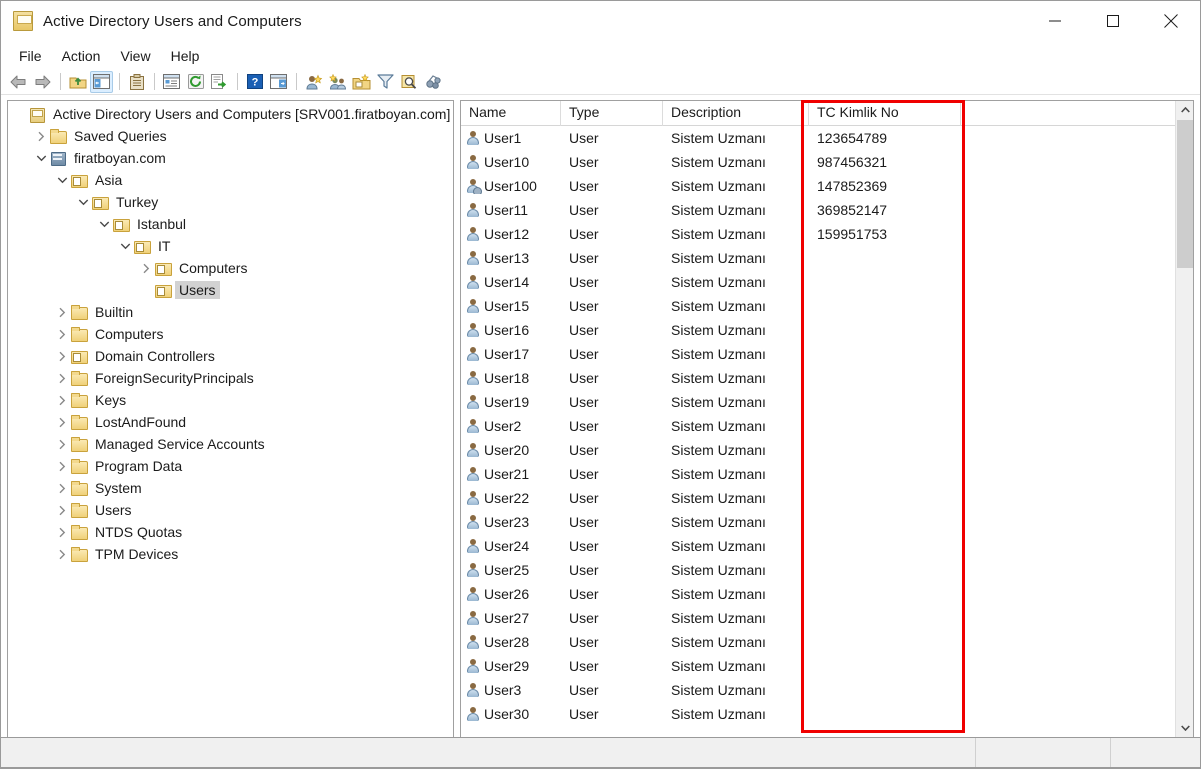 Image resolution: width=1201 pixels, height=769 pixels. I want to click on column-header-name: Name, so click(511, 113).